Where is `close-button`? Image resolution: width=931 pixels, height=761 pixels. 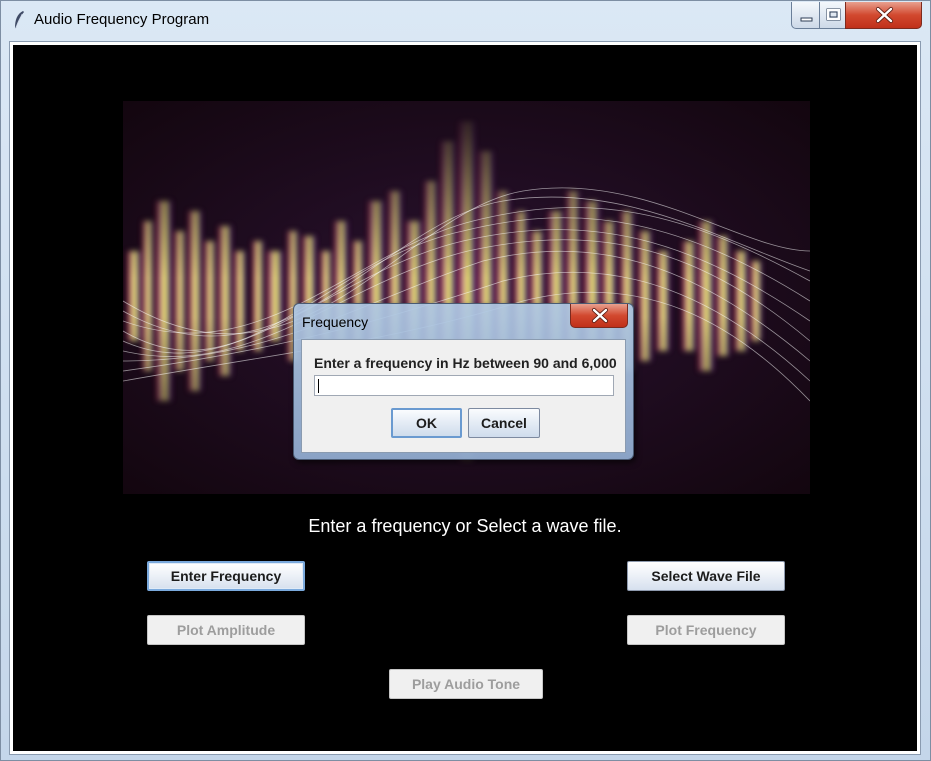 close-button is located at coordinates (883, 15).